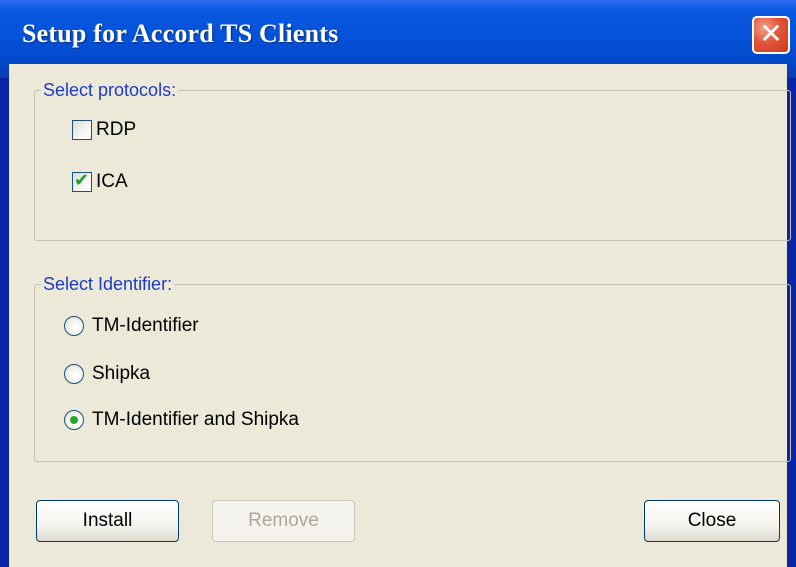 The width and height of the screenshot is (796, 567). Describe the element at coordinates (195, 419) in the screenshot. I see `tm-identifier-and-shipka-label: TM-Identifier and Shipka` at that location.